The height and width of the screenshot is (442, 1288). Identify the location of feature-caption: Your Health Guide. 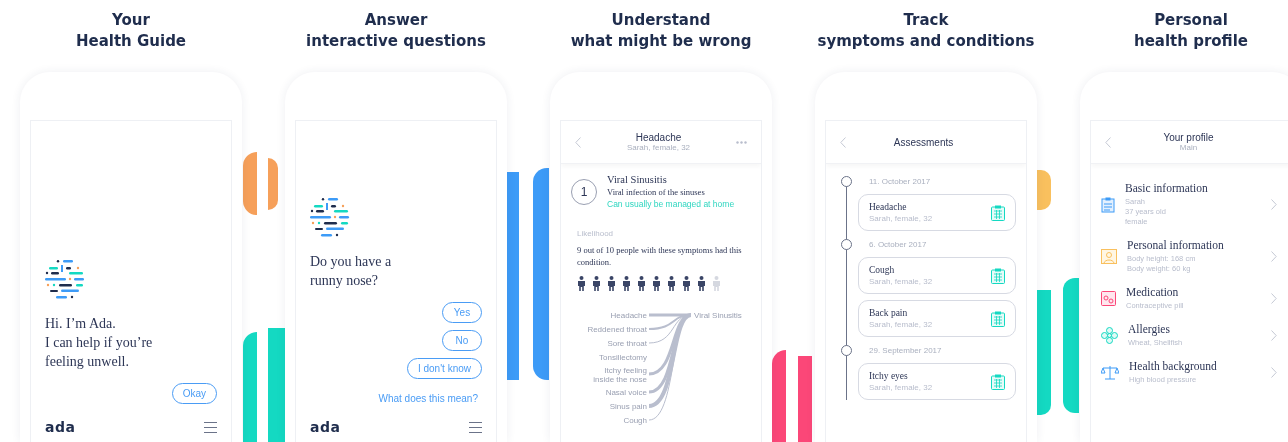
(131, 31).